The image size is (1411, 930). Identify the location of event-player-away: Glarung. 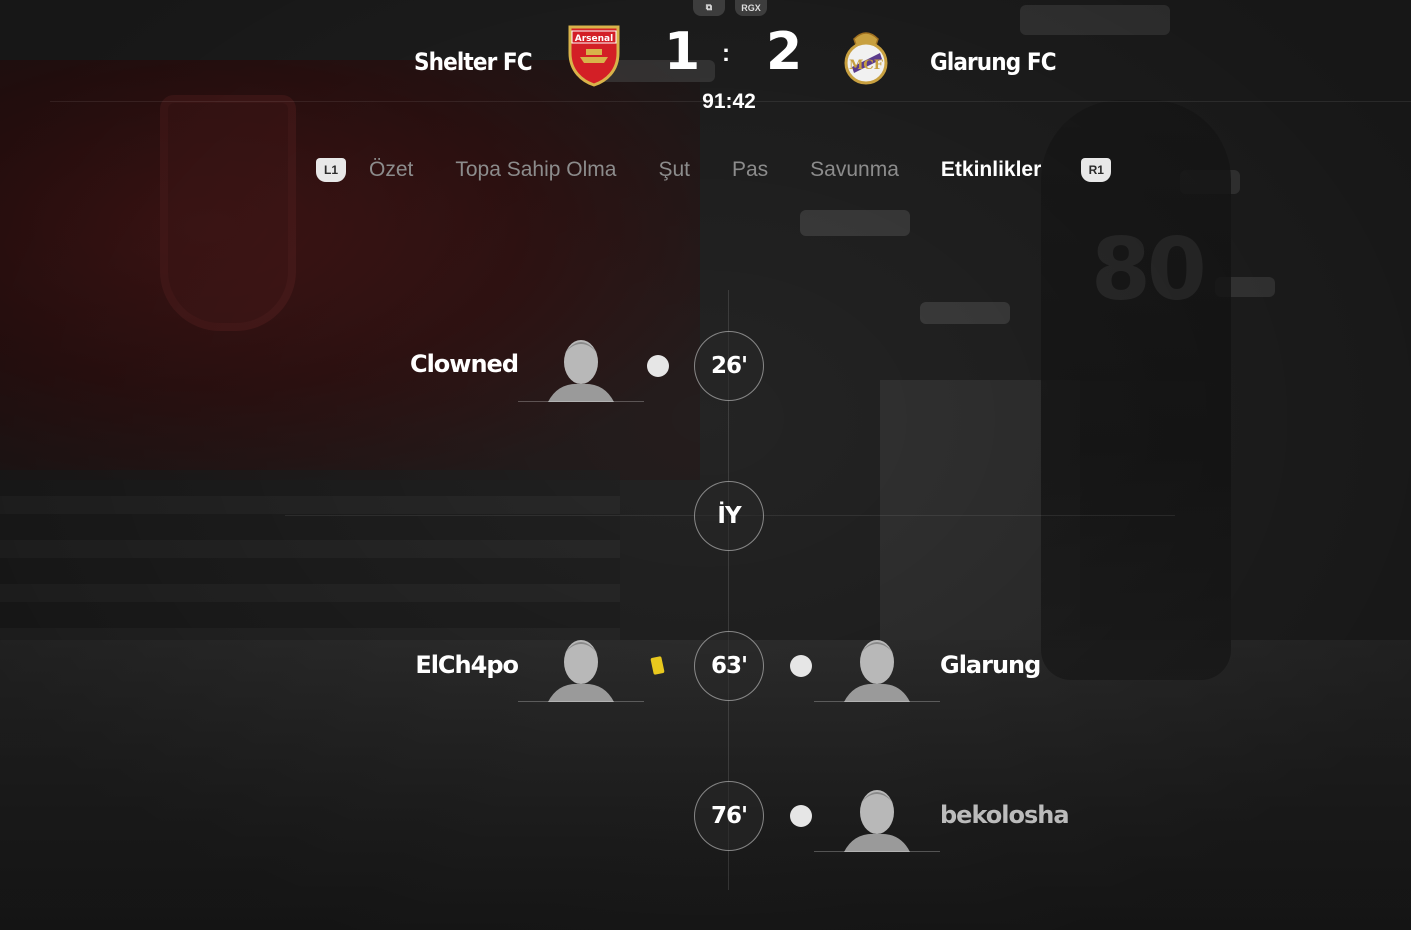
(990, 665).